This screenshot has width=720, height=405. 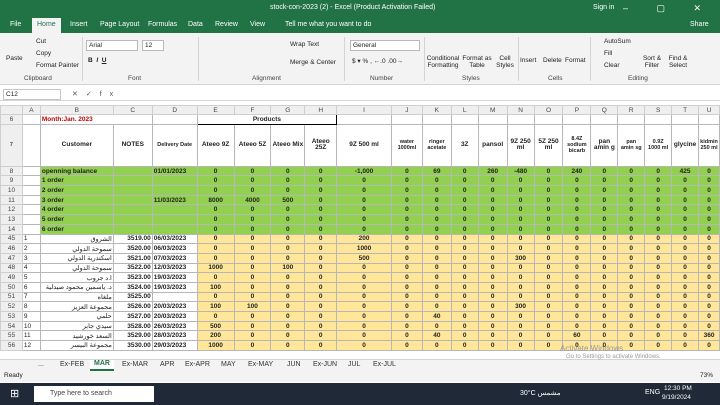 I want to click on notes-cell: 3525.00, so click(x=132, y=297).